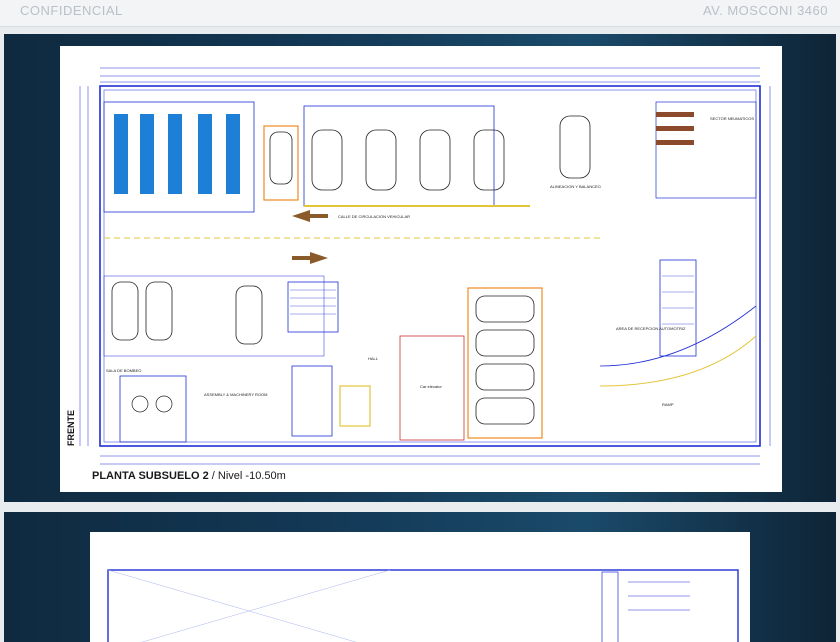 The width and height of the screenshot is (840, 642). What do you see at coordinates (732, 118) in the screenshot?
I see `label-sector: SECTOR NEUMATICOS` at bounding box center [732, 118].